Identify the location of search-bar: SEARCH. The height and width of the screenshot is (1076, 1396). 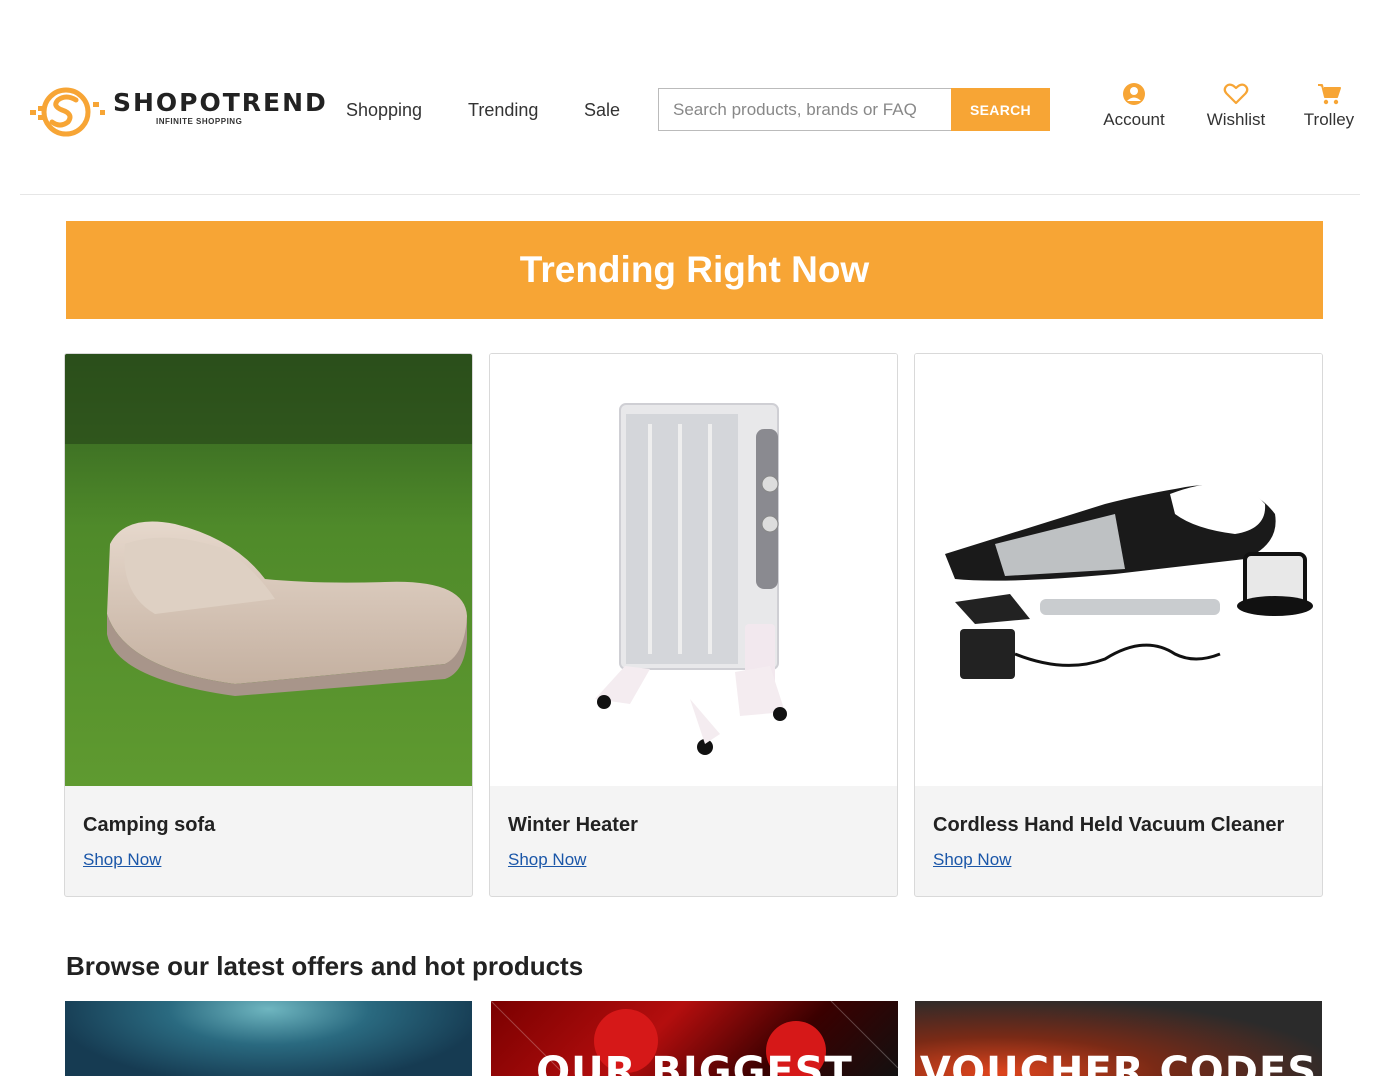
(854, 109).